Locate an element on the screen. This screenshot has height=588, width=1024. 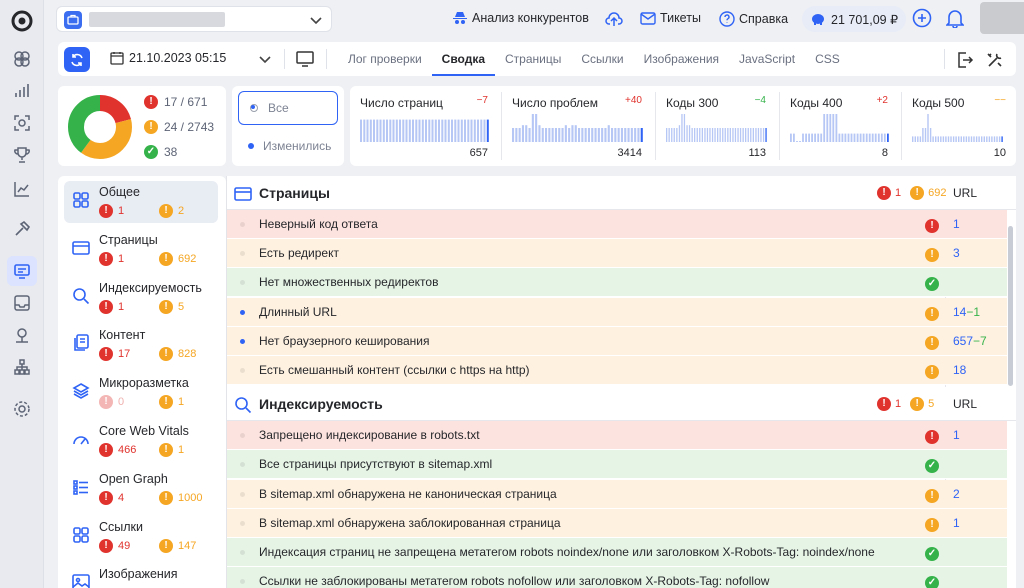
warning-count: ! 692 is located at coordinates (177, 258).